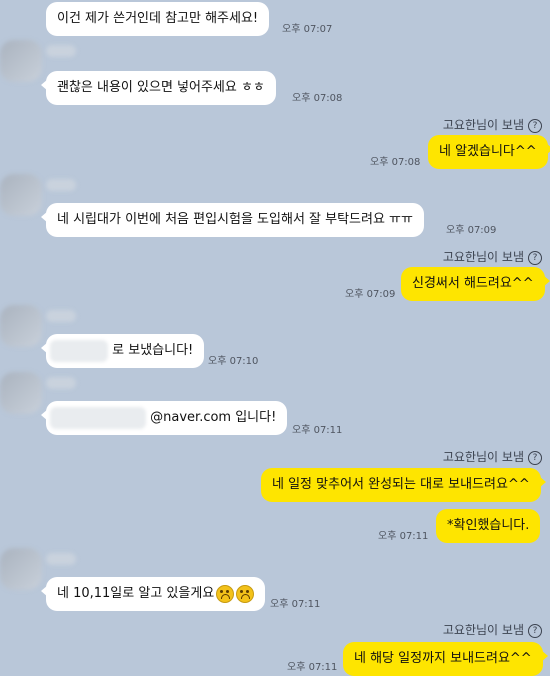 Image resolution: width=550 pixels, height=676 pixels. I want to click on message-bubble: 네 해당 일정까지 보내드려요^^, so click(445, 659).